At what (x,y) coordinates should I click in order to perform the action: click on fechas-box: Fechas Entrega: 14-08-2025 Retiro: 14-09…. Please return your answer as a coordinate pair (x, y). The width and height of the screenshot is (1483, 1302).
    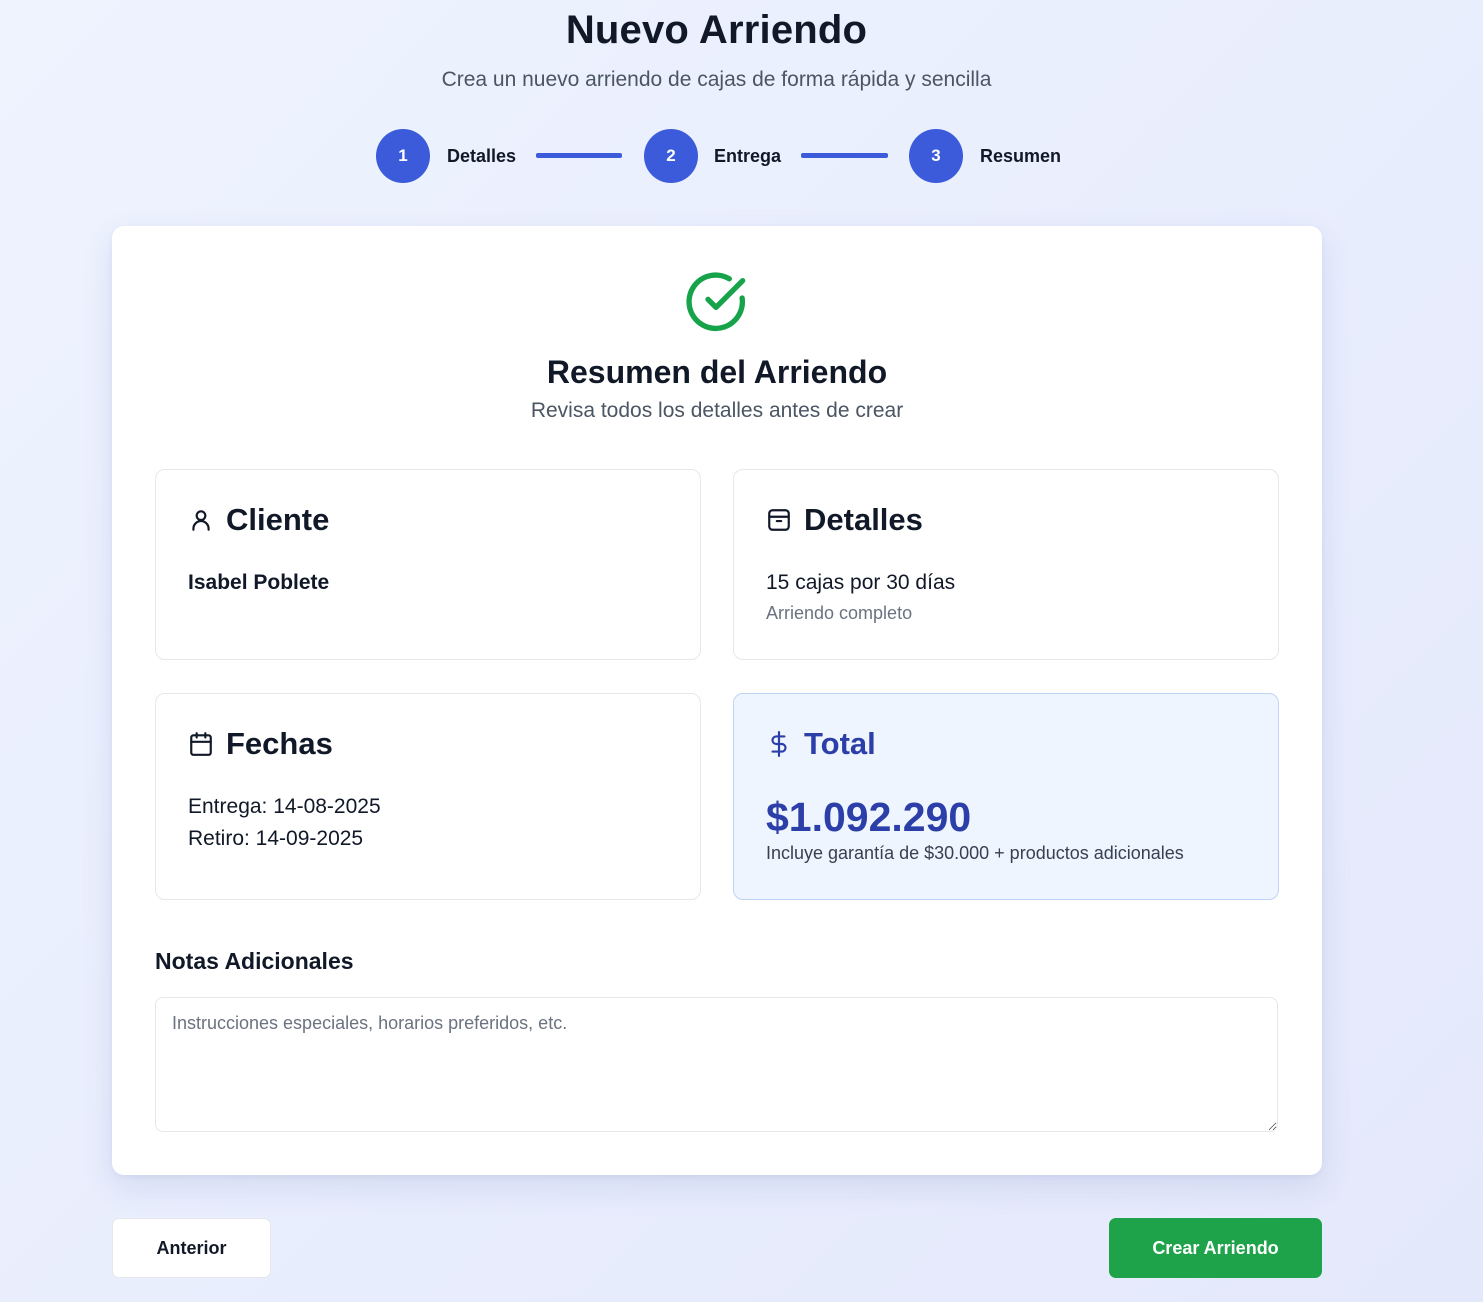
    Looking at the image, I should click on (428, 796).